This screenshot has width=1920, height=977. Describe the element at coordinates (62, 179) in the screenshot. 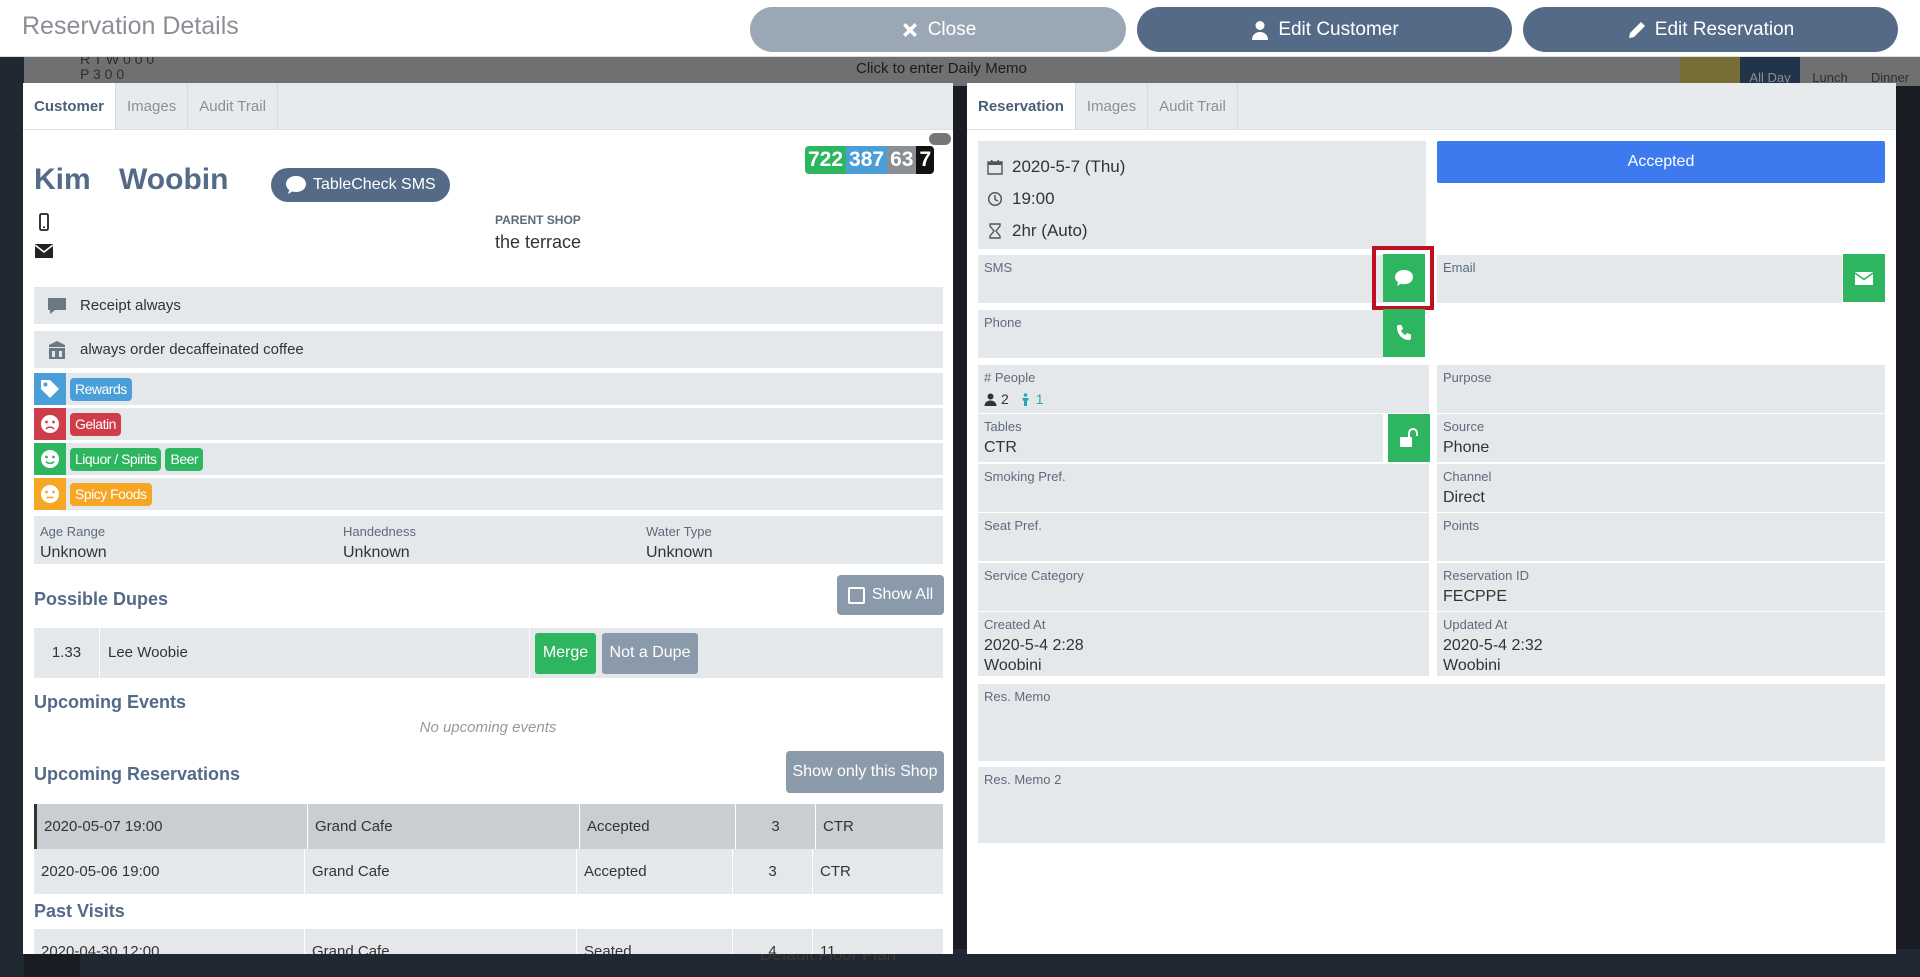

I see `customer-first-name: Kim` at that location.